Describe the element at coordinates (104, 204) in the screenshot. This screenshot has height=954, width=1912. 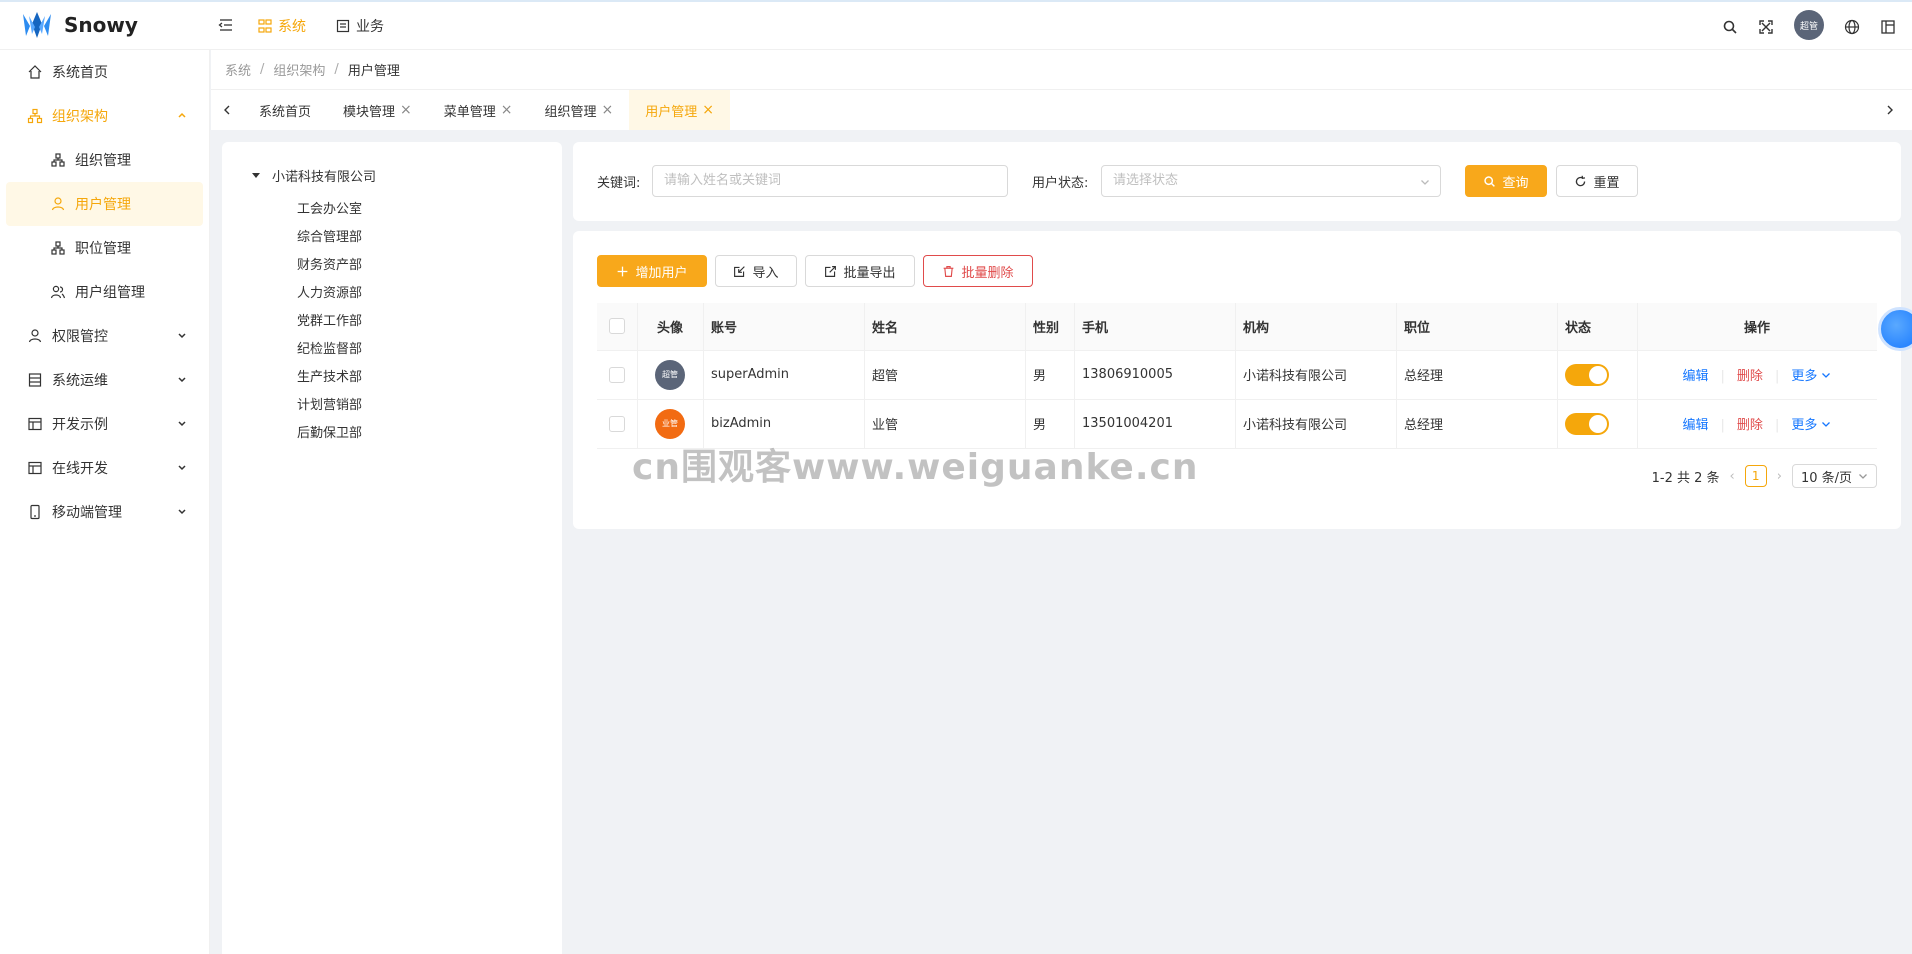
I see `sidebar-sub-user-manage: 用户管理` at that location.